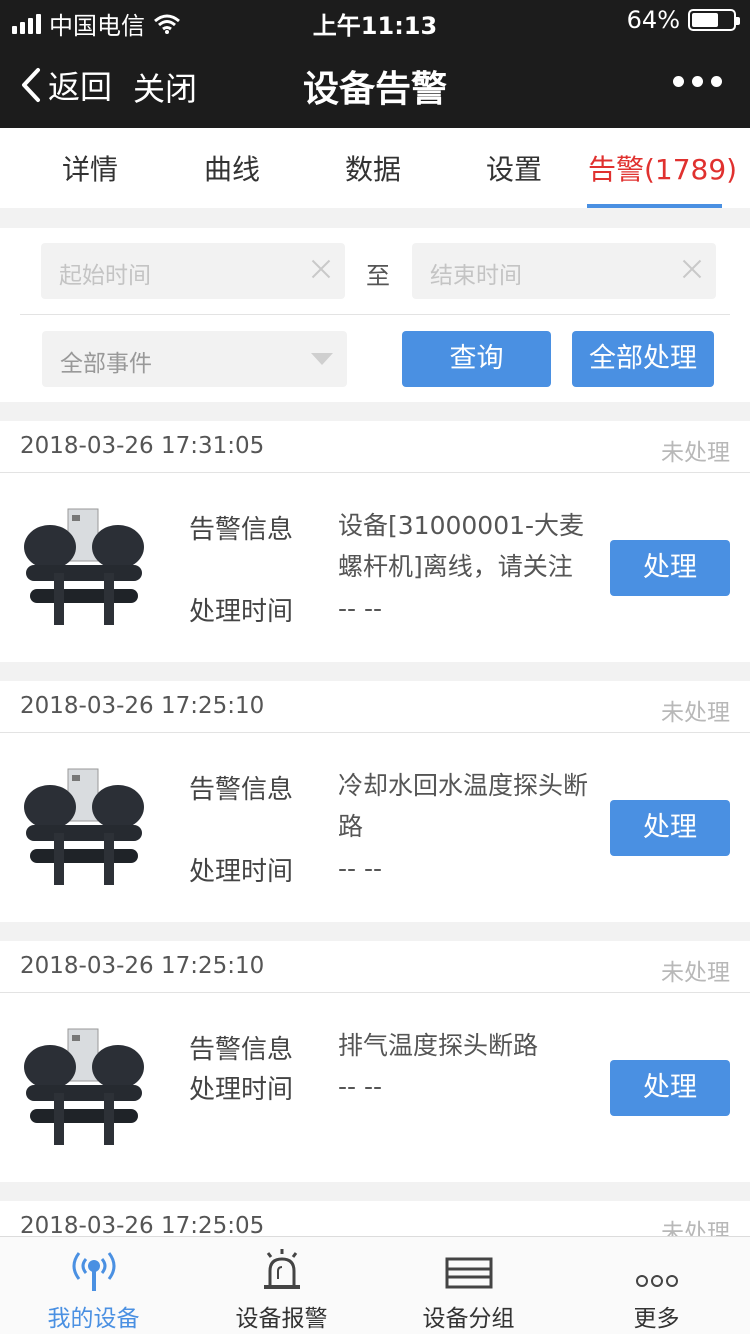  I want to click on battery-percent: 64%, so click(653, 20).